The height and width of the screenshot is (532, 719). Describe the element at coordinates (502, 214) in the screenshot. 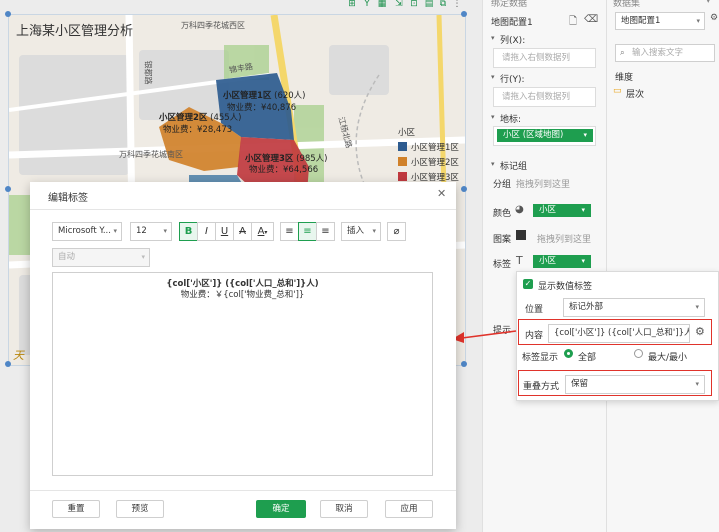

I see `color-label: 颜色` at that location.